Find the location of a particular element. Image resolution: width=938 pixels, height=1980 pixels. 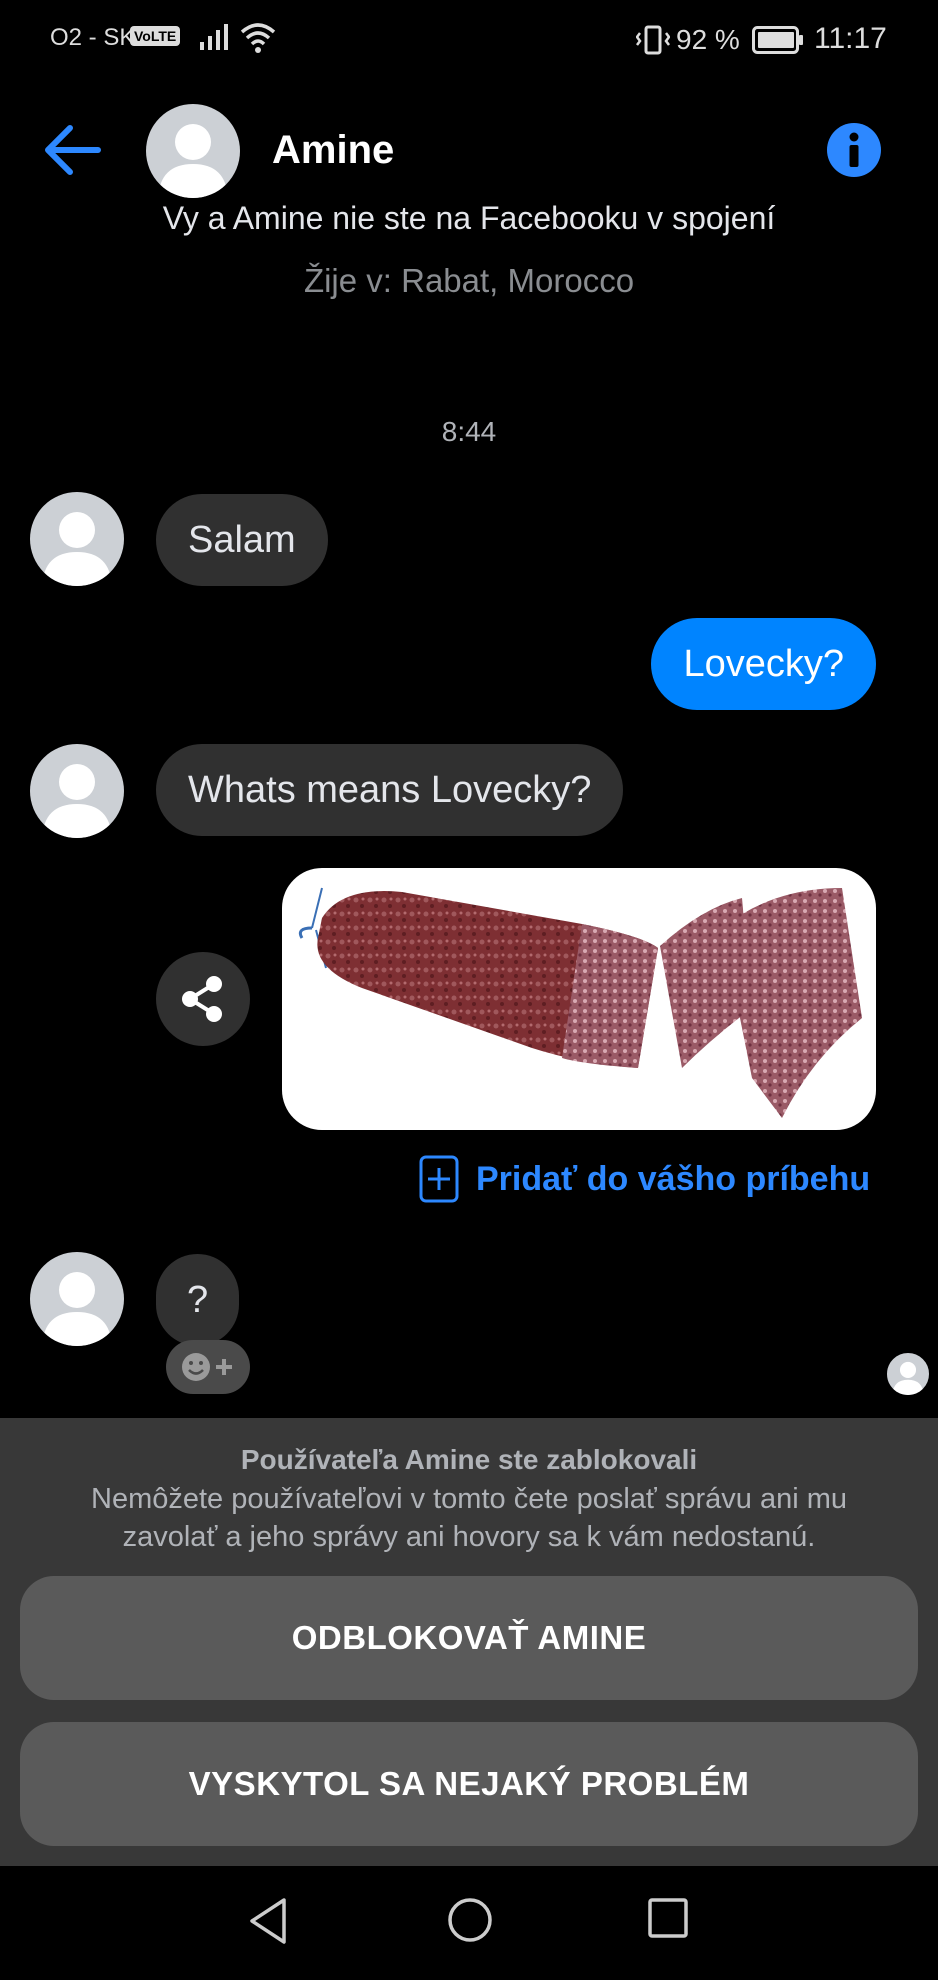

signal-icon is located at coordinates (214, 37).